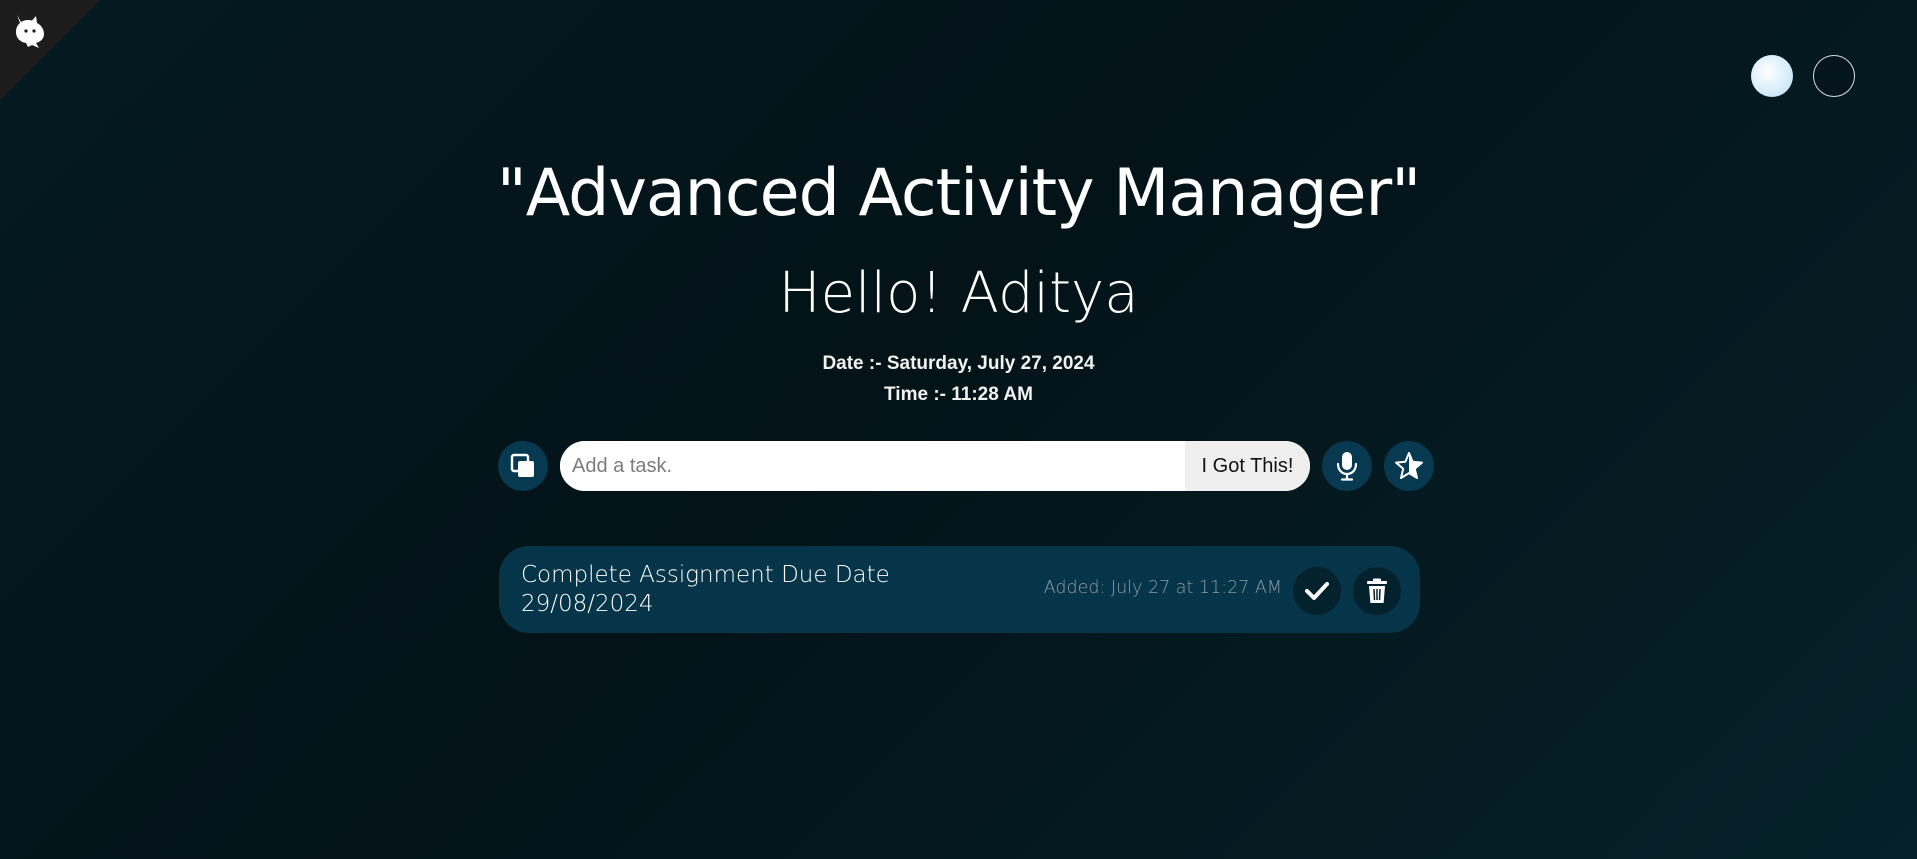  I want to click on complete-task-button, so click(1317, 591).